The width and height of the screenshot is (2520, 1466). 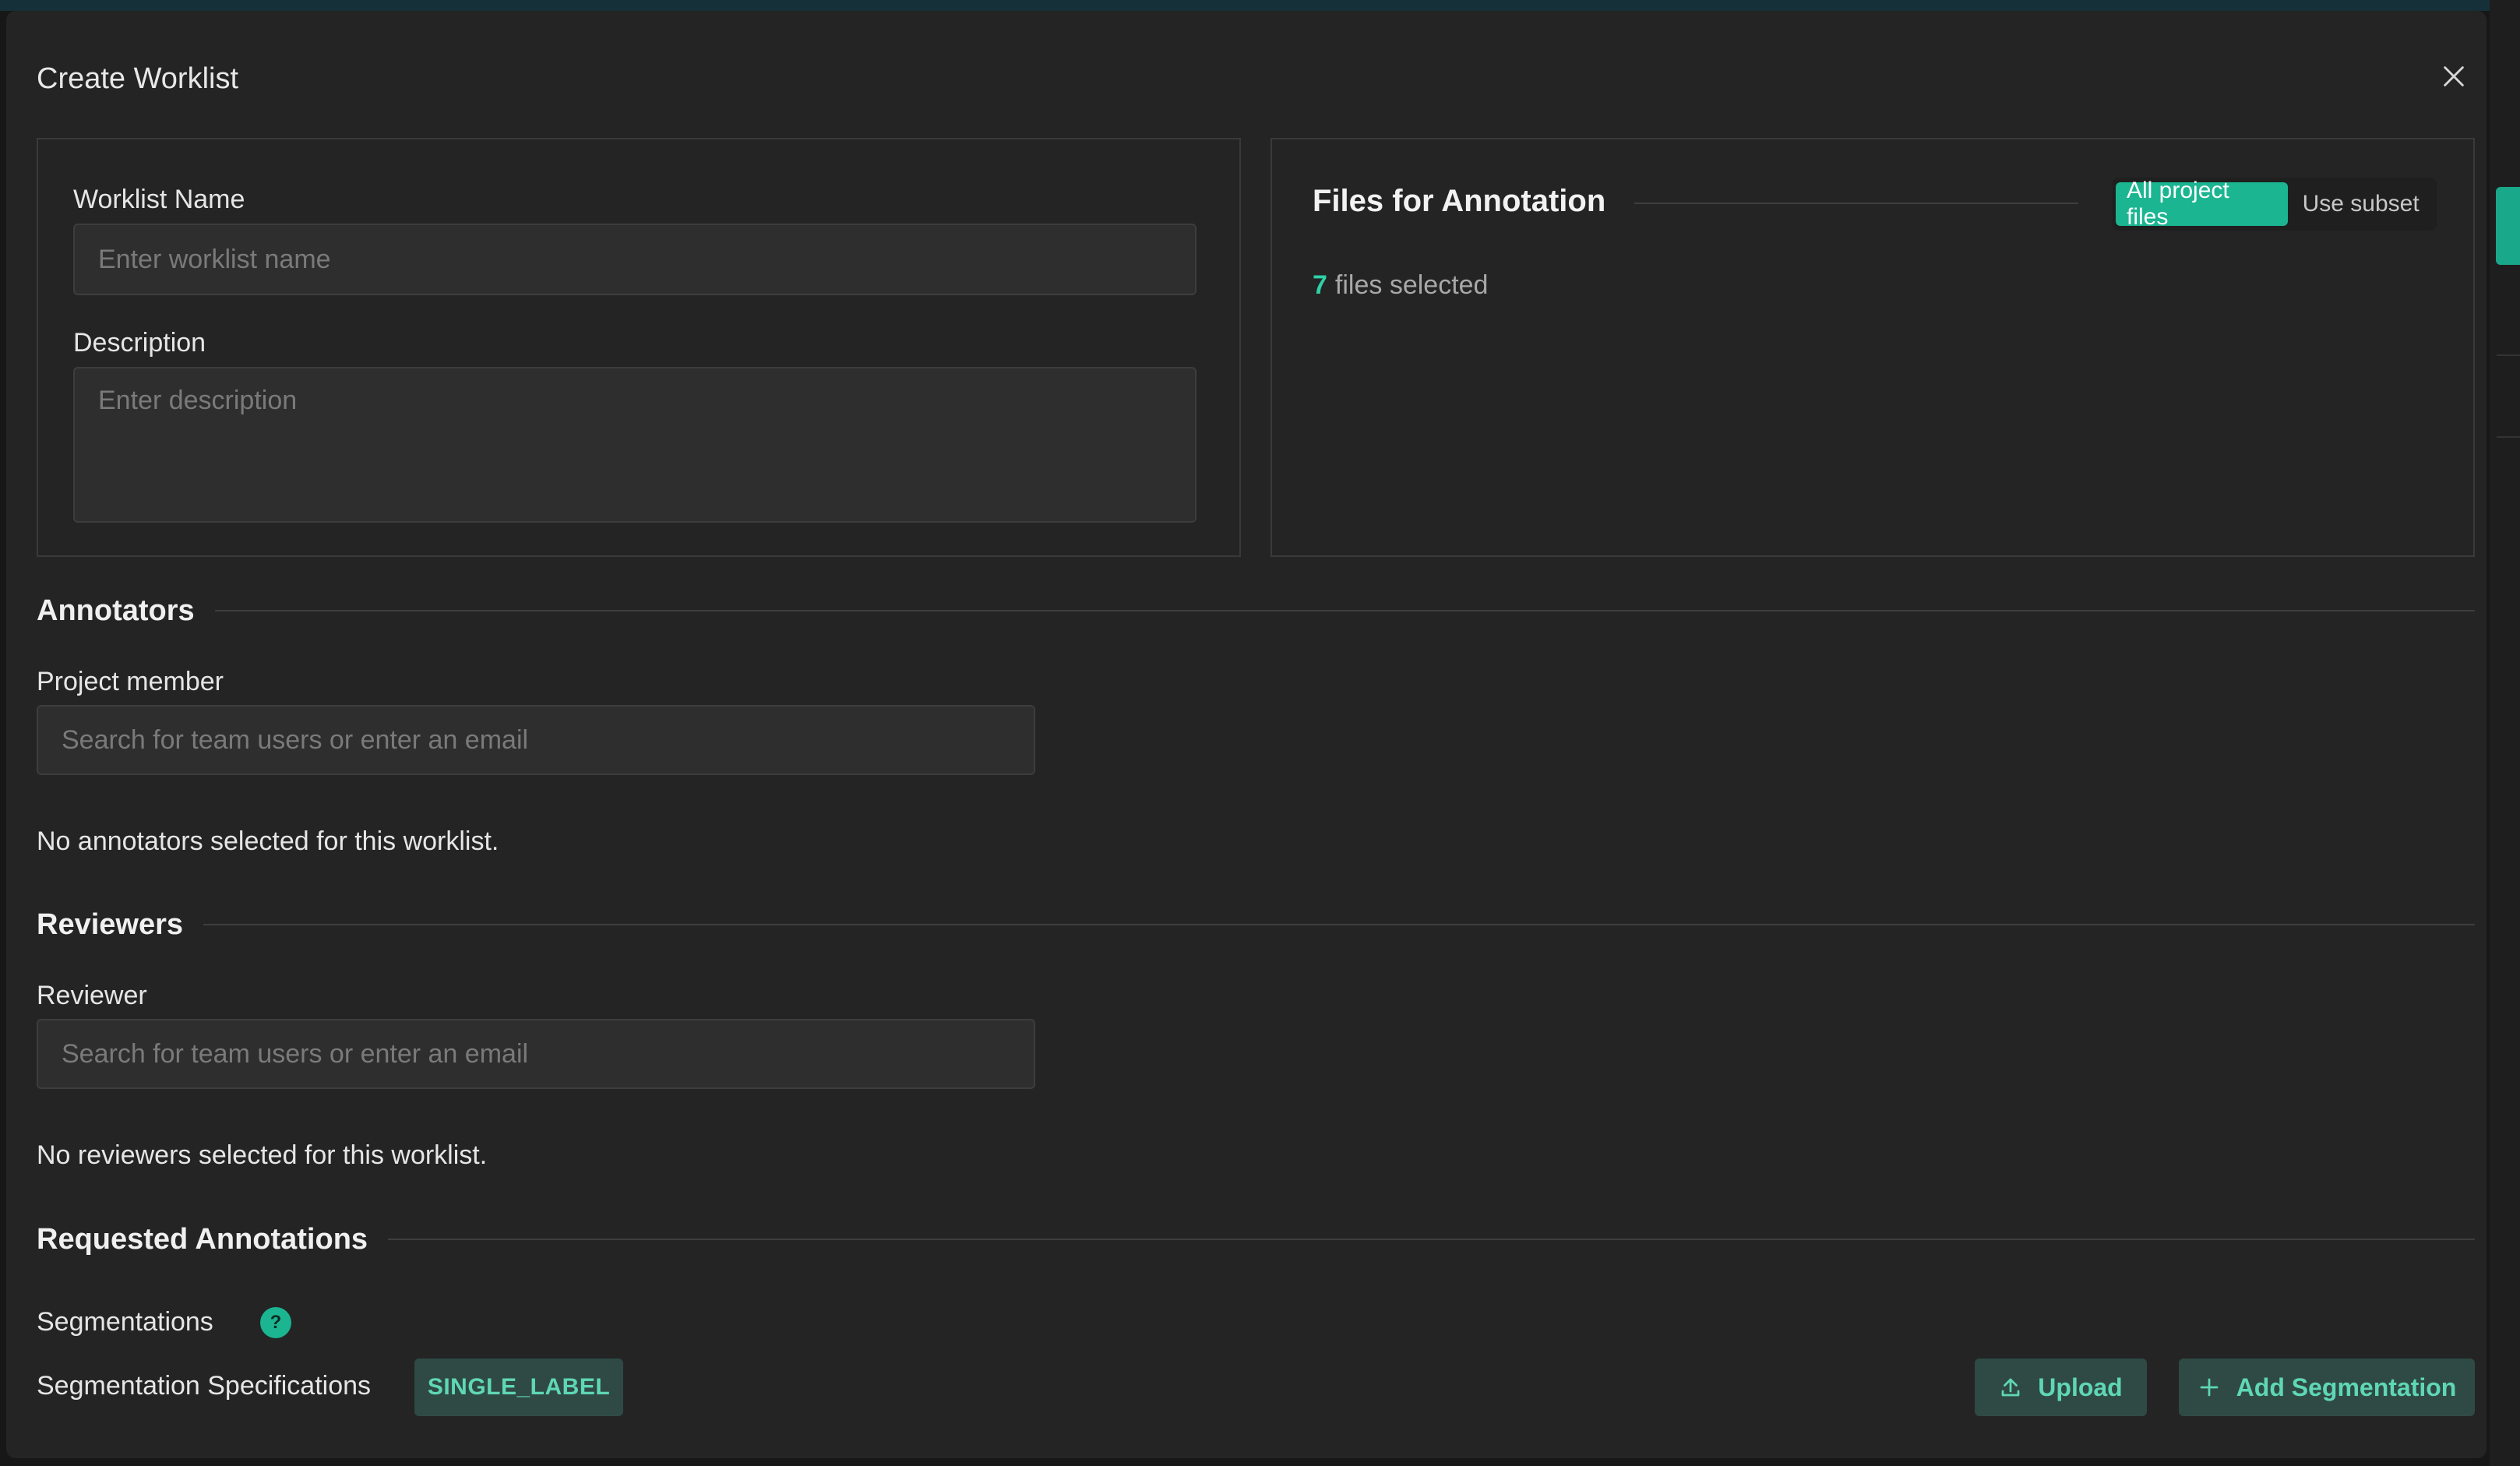 What do you see at coordinates (2011, 1387) in the screenshot?
I see `upload-icon` at bounding box center [2011, 1387].